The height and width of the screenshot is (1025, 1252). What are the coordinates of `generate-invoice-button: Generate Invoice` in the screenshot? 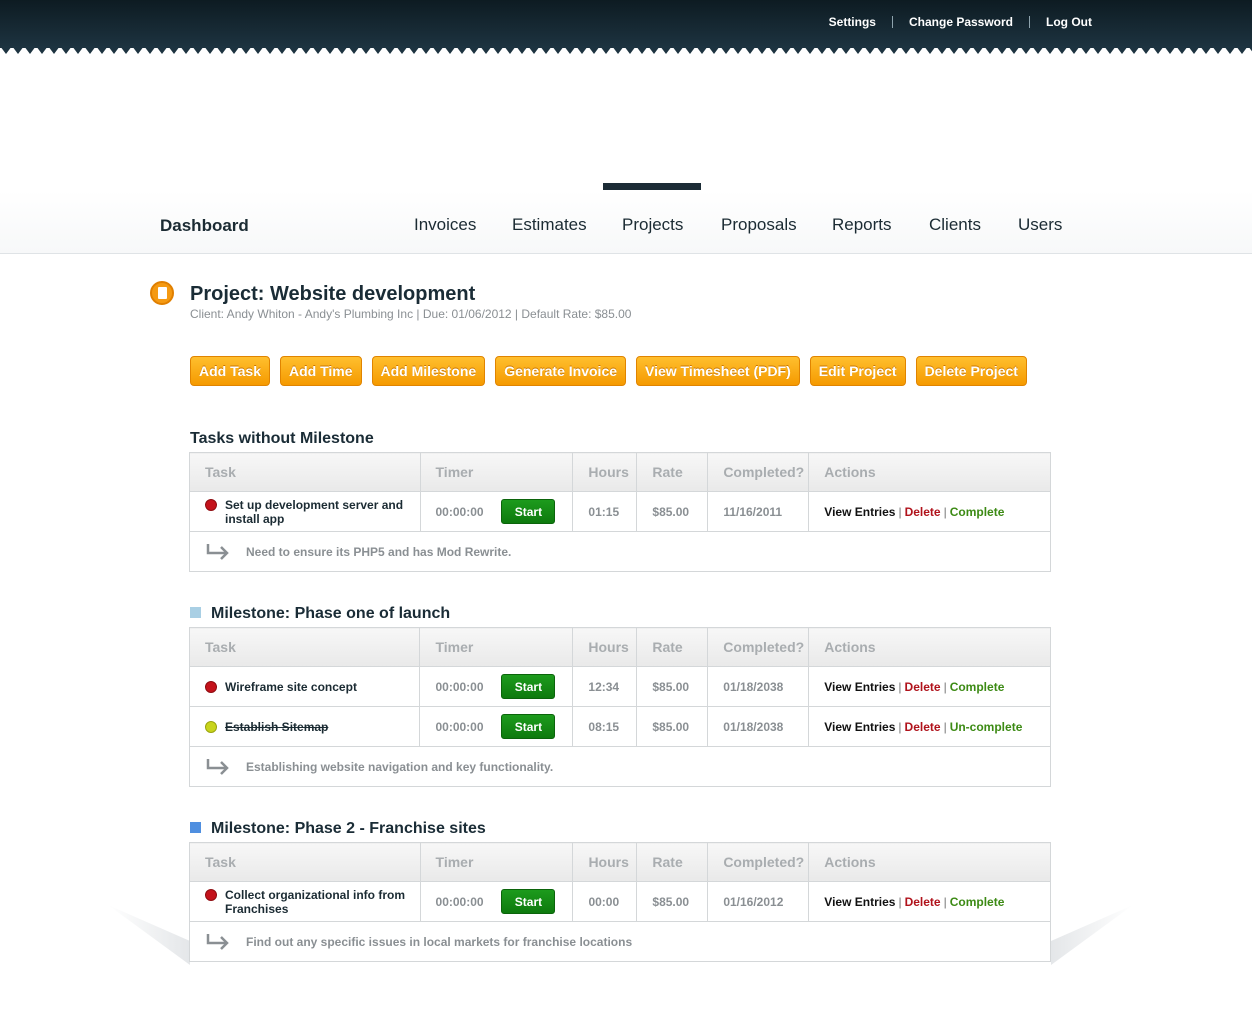 It's located at (561, 371).